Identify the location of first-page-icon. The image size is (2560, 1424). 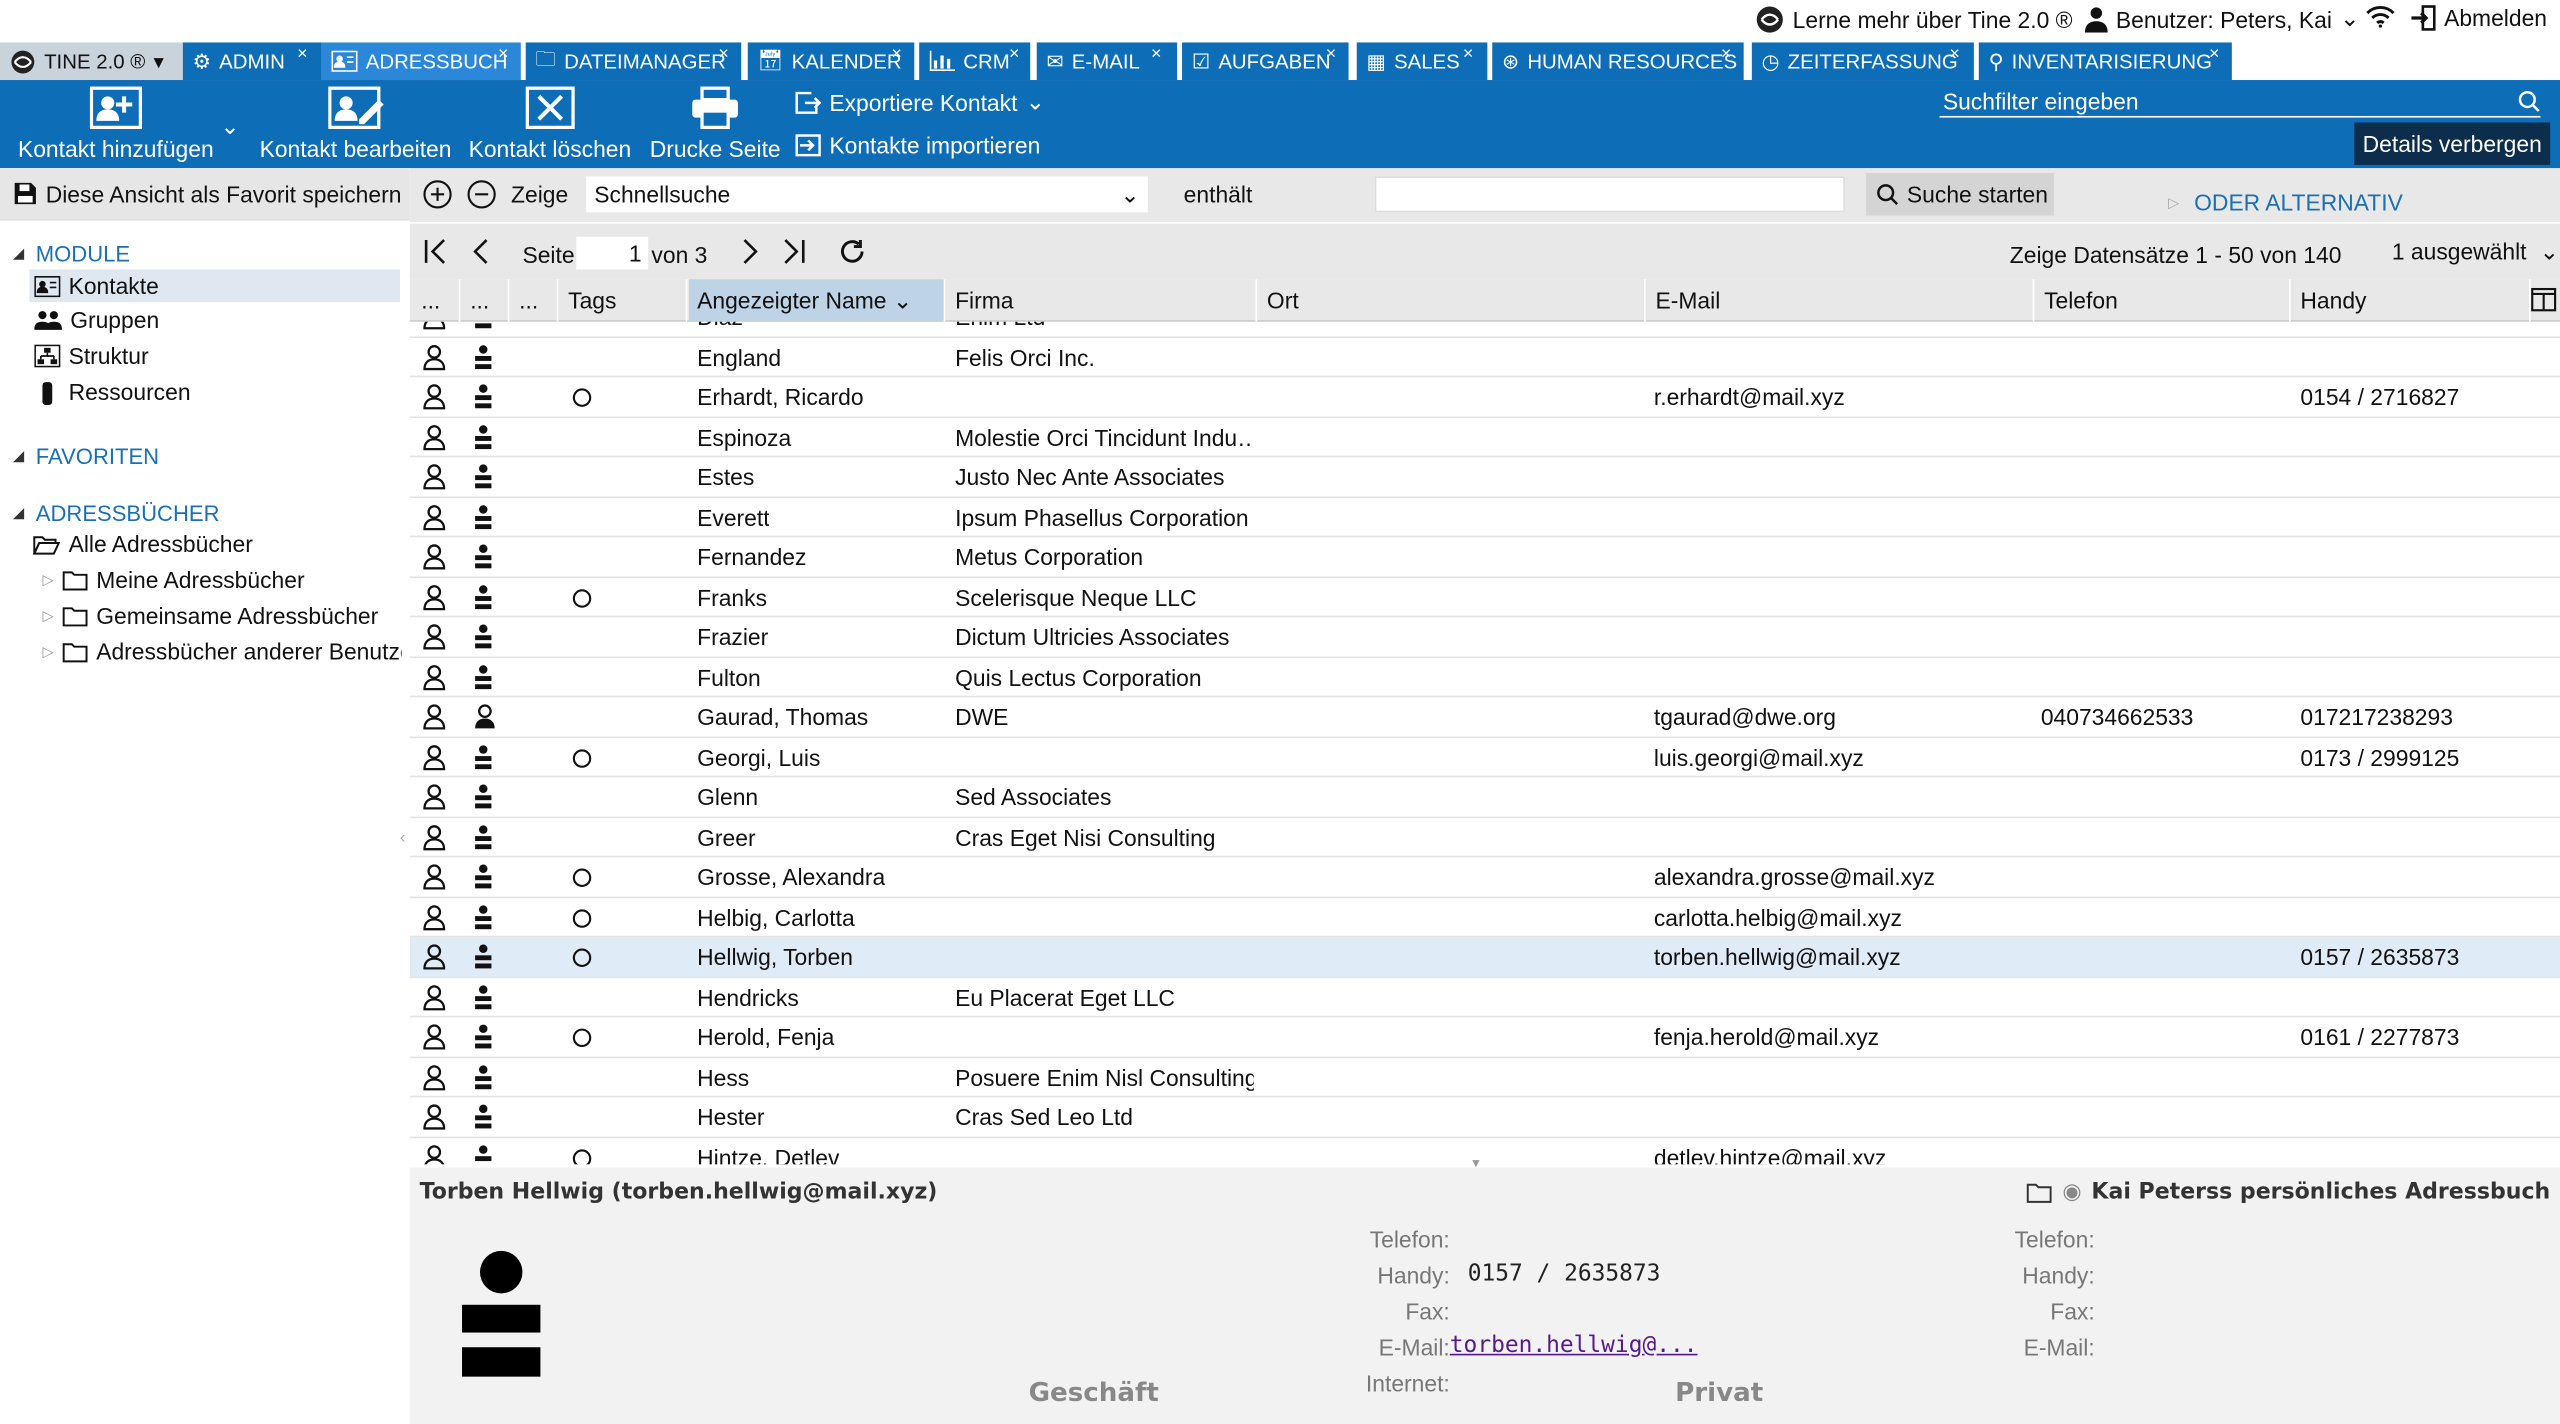
(436, 251).